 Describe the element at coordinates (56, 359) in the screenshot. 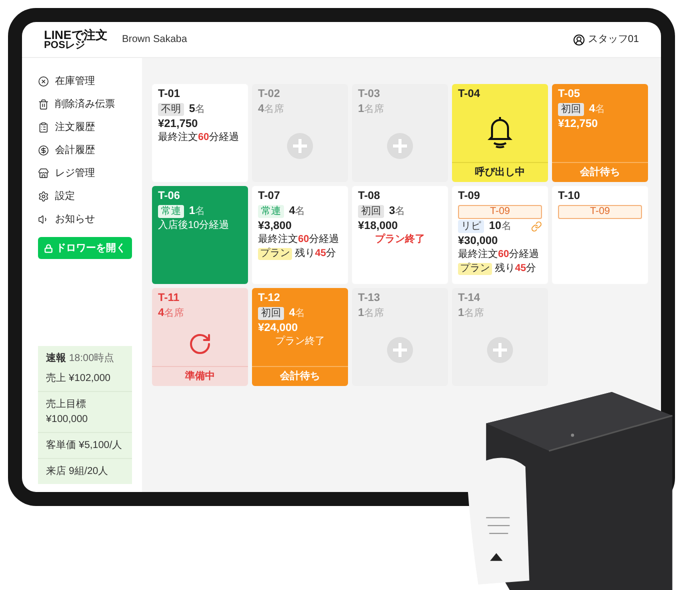

I see `report-title: 速報` at that location.